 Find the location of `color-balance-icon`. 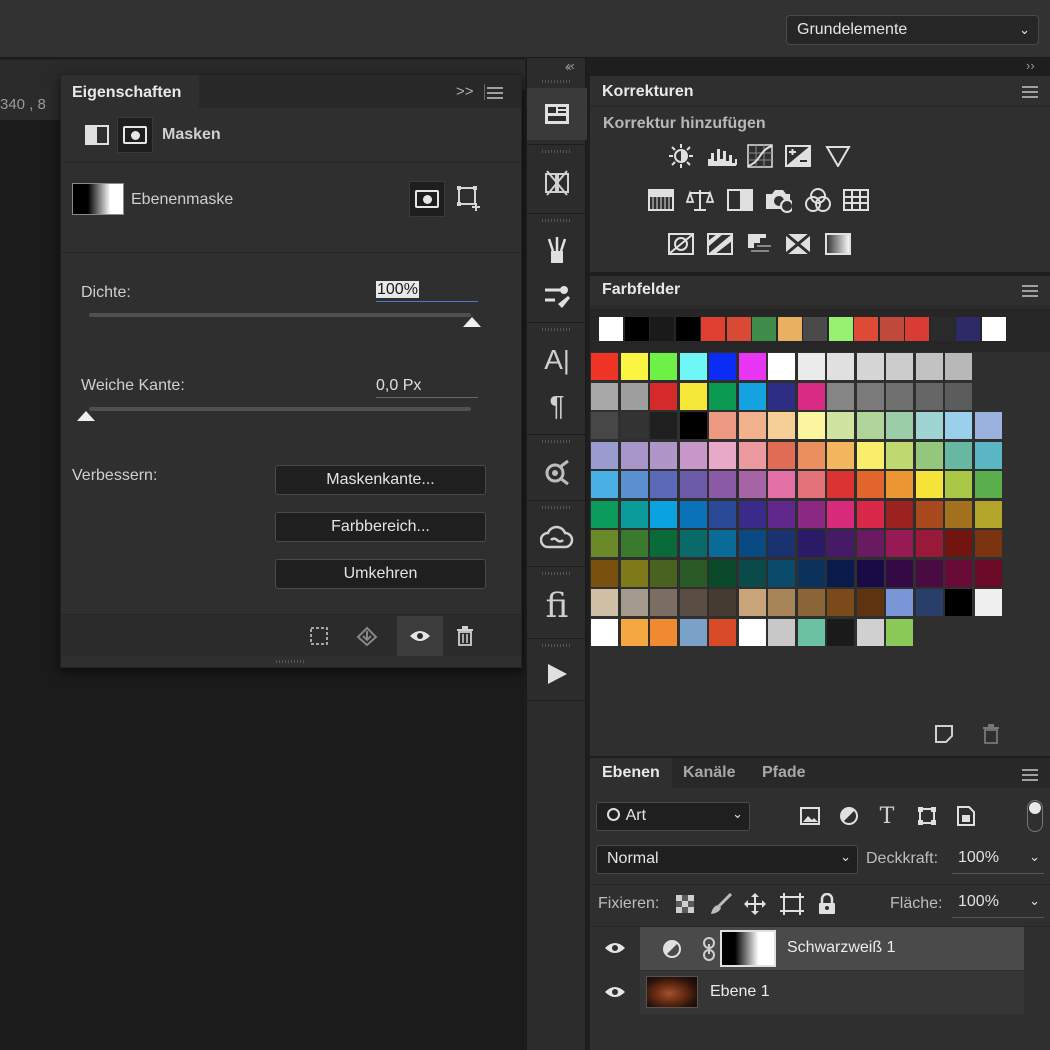

color-balance-icon is located at coordinates (700, 200).